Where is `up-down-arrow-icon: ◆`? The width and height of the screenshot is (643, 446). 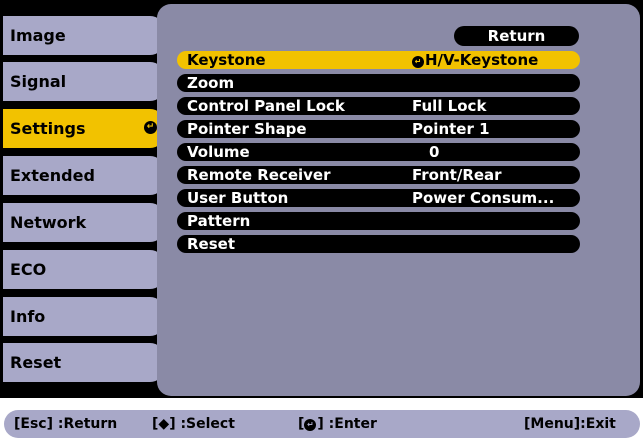
up-down-arrow-icon: ◆ is located at coordinates (164, 424).